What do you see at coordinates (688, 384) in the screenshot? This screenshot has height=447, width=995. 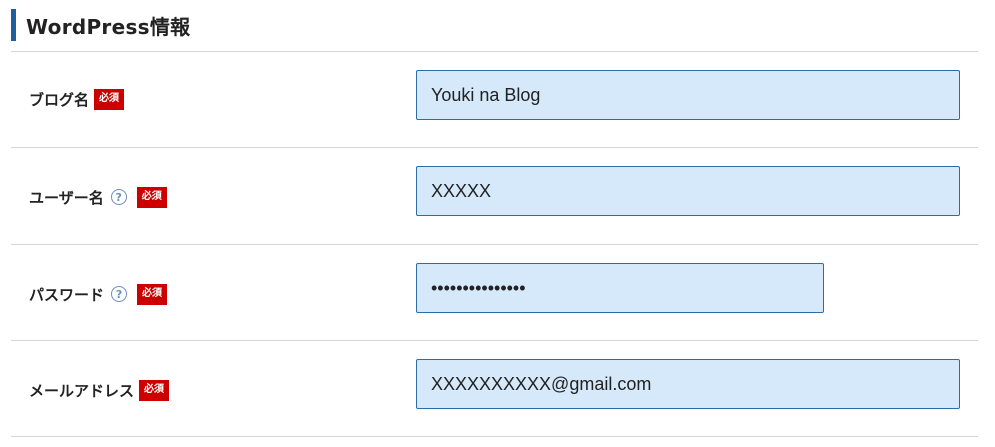 I see `email-input` at bounding box center [688, 384].